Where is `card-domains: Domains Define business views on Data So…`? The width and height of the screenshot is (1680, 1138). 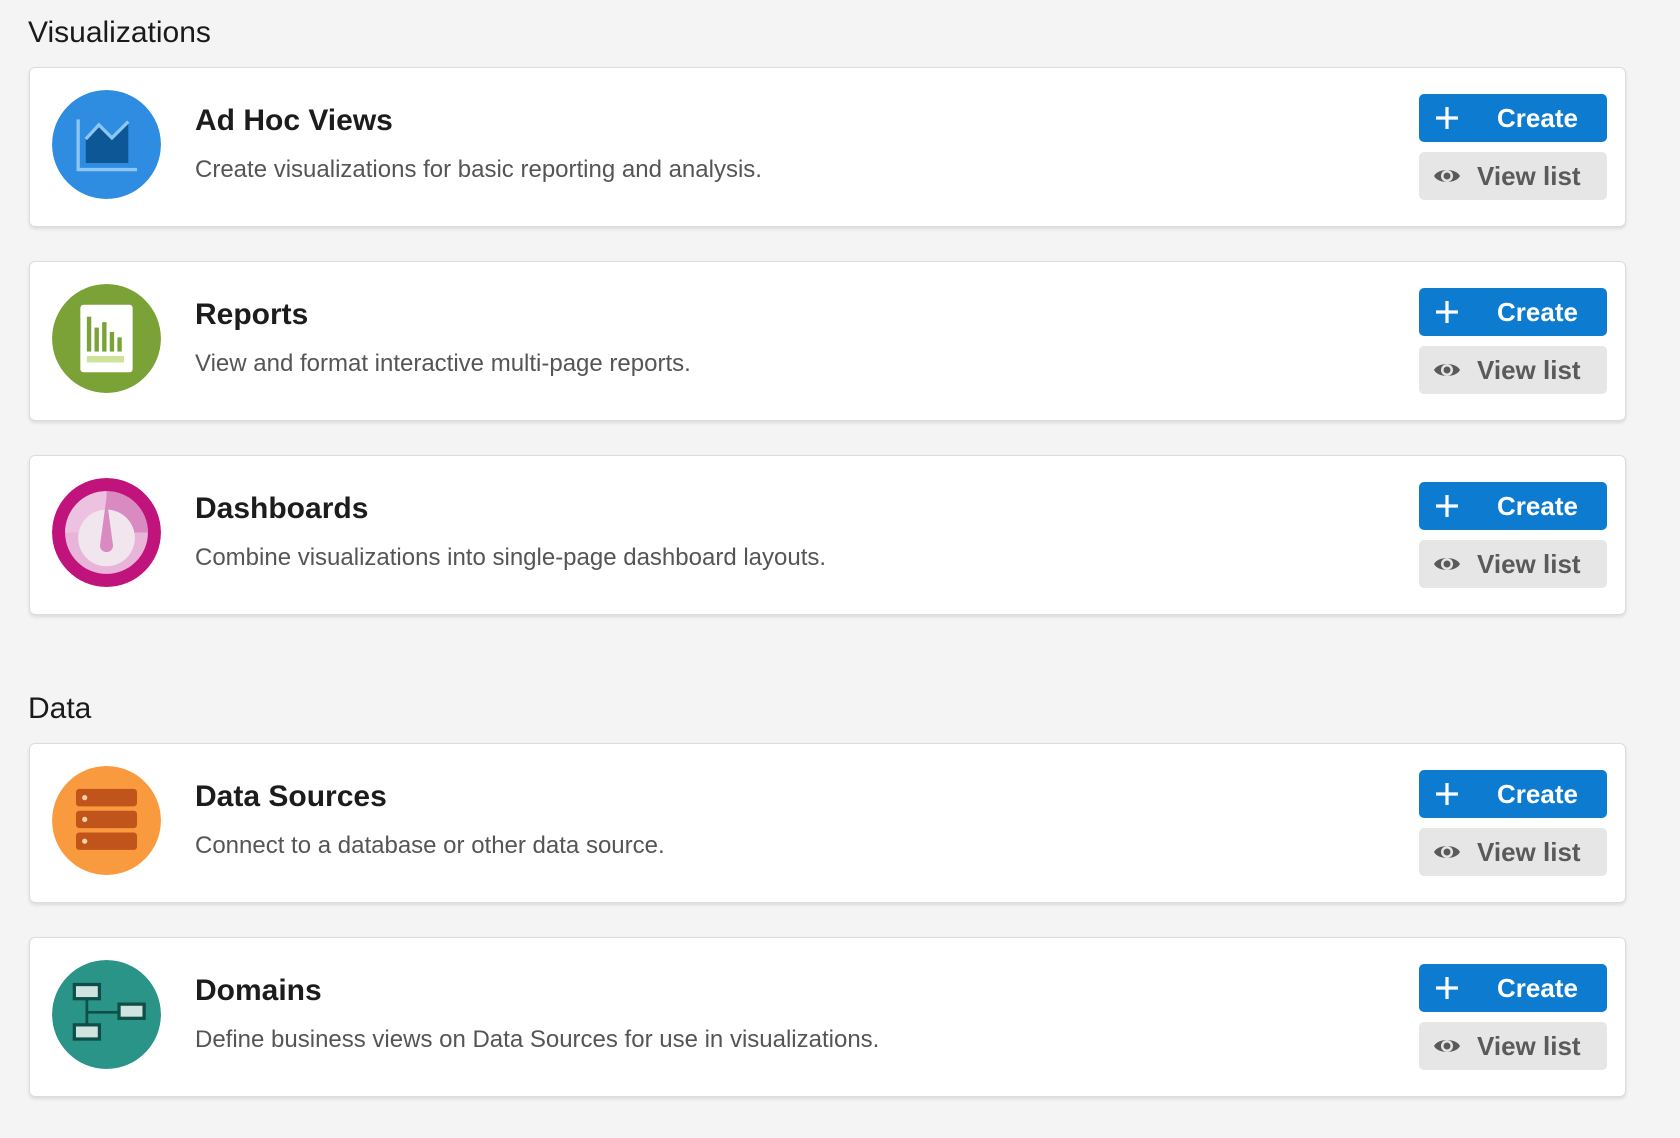
card-domains: Domains Define business views on Data So… is located at coordinates (827, 1017).